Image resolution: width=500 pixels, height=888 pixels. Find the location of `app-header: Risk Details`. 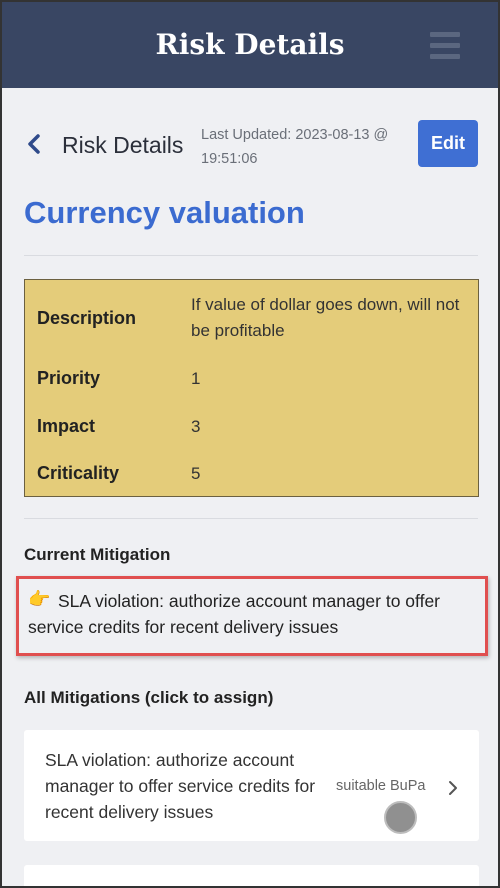

app-header: Risk Details is located at coordinates (250, 45).